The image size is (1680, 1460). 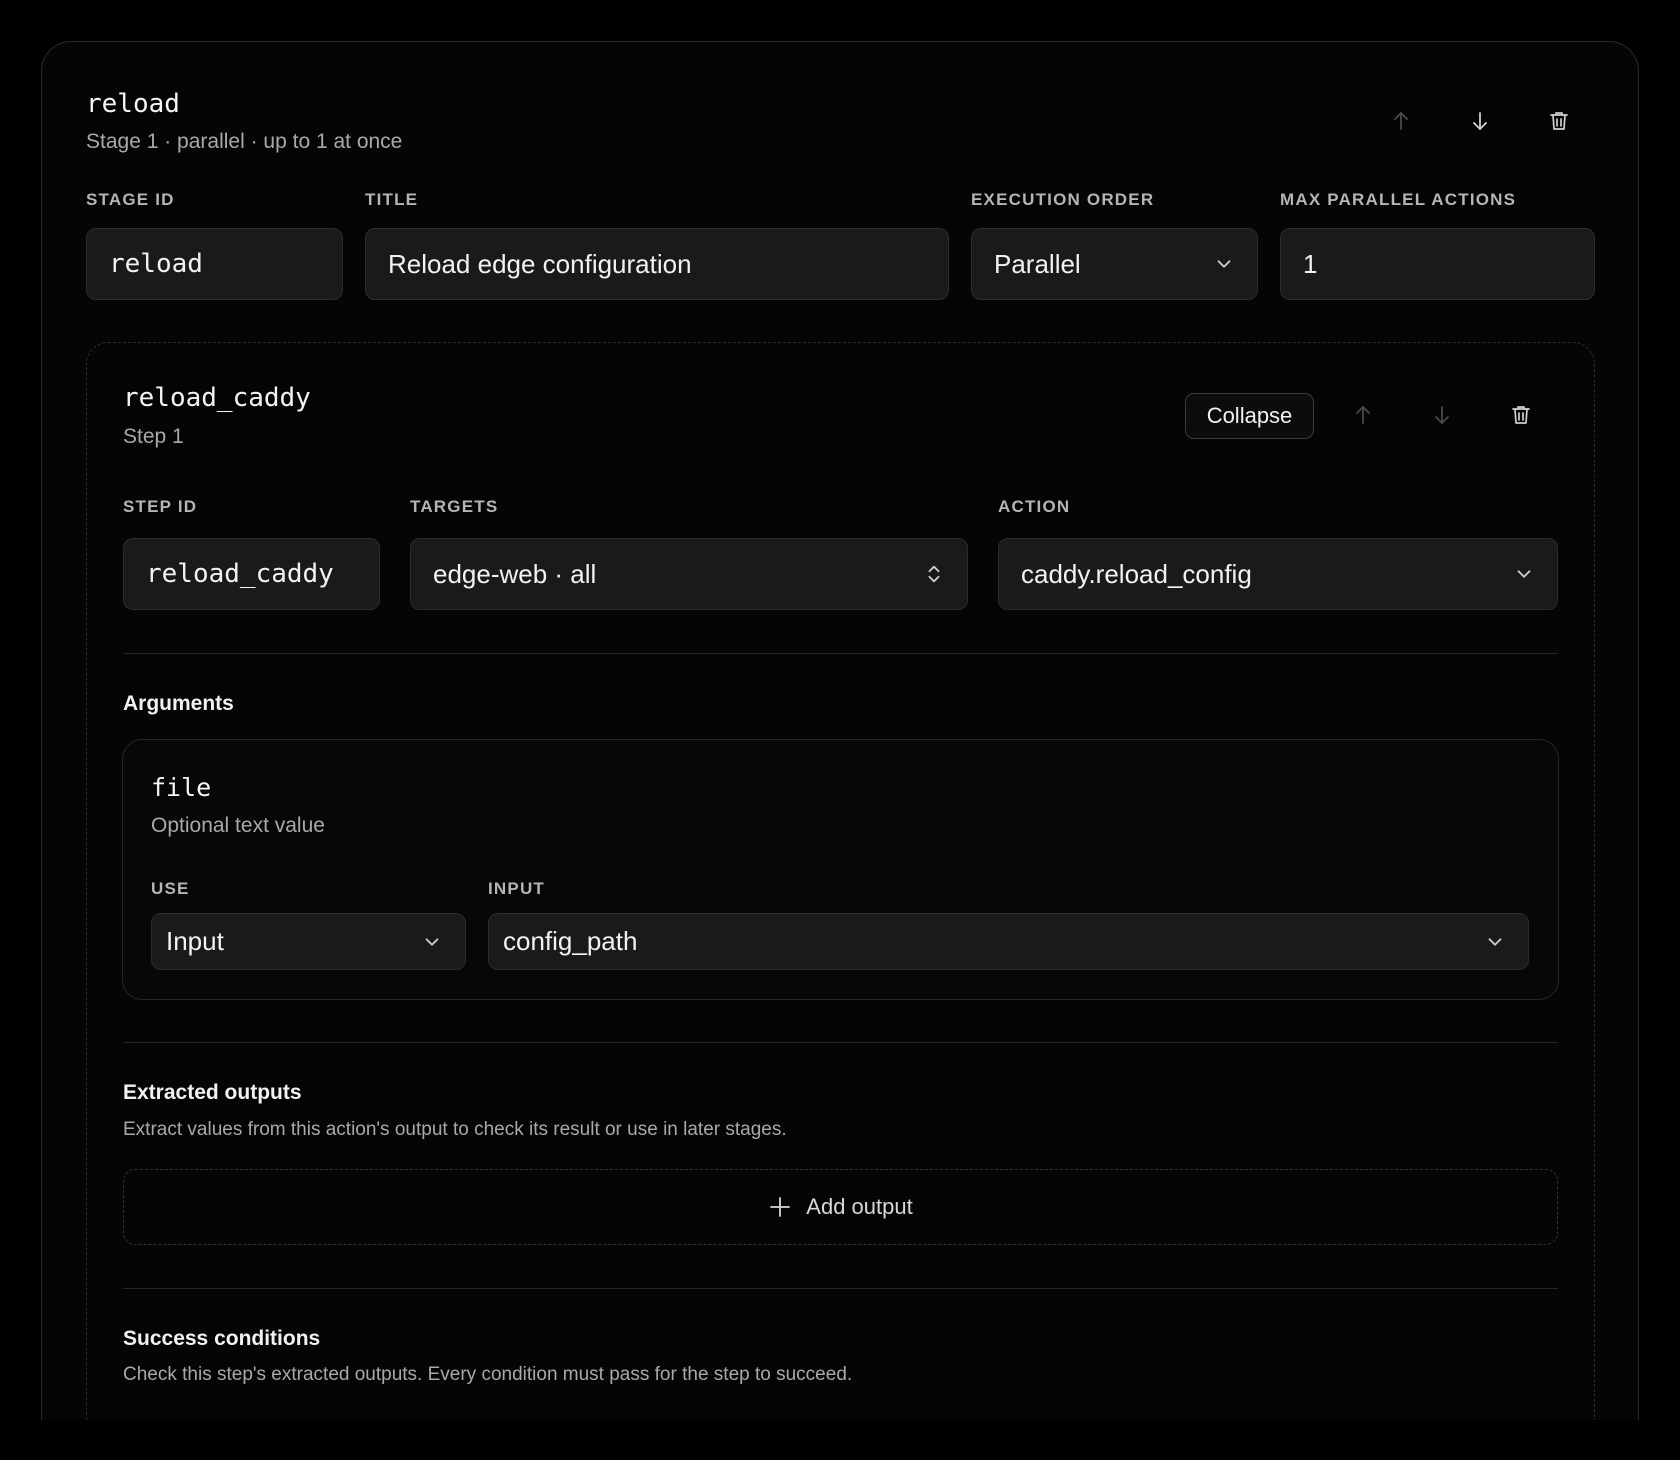 I want to click on argument-name: file, so click(x=181, y=787).